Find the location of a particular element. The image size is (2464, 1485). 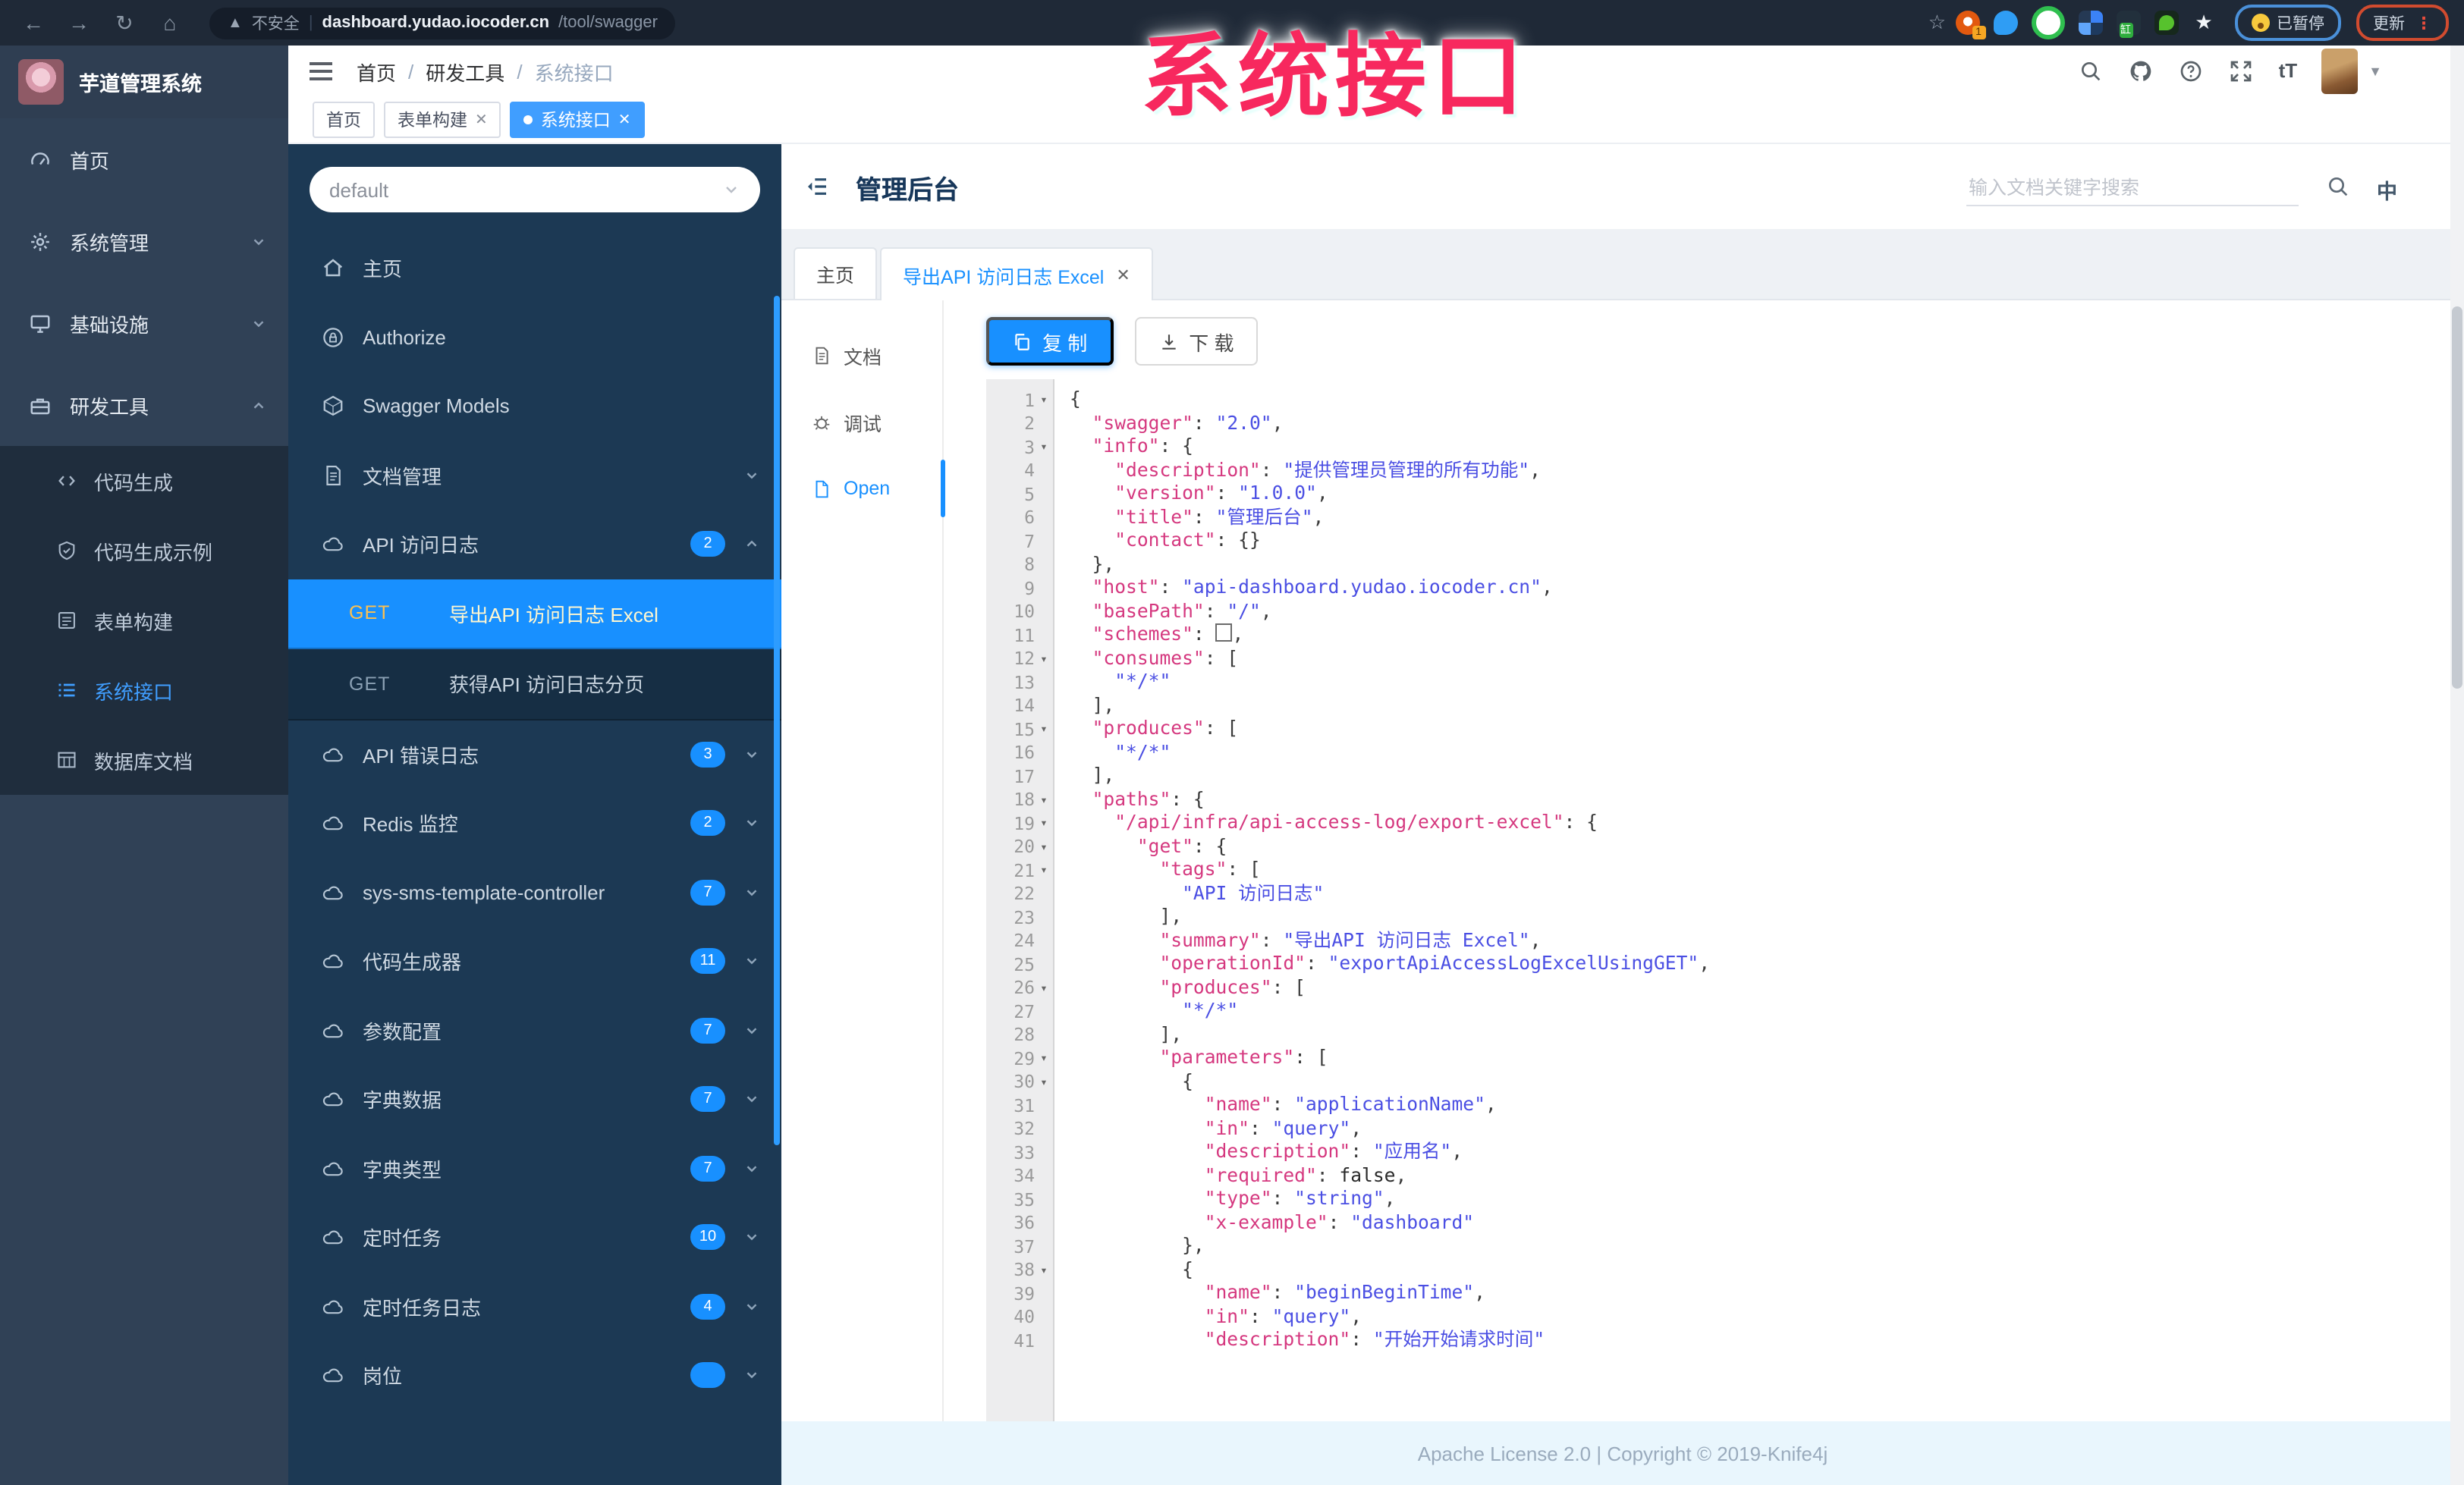

line-number: 6 is located at coordinates (1029, 518).